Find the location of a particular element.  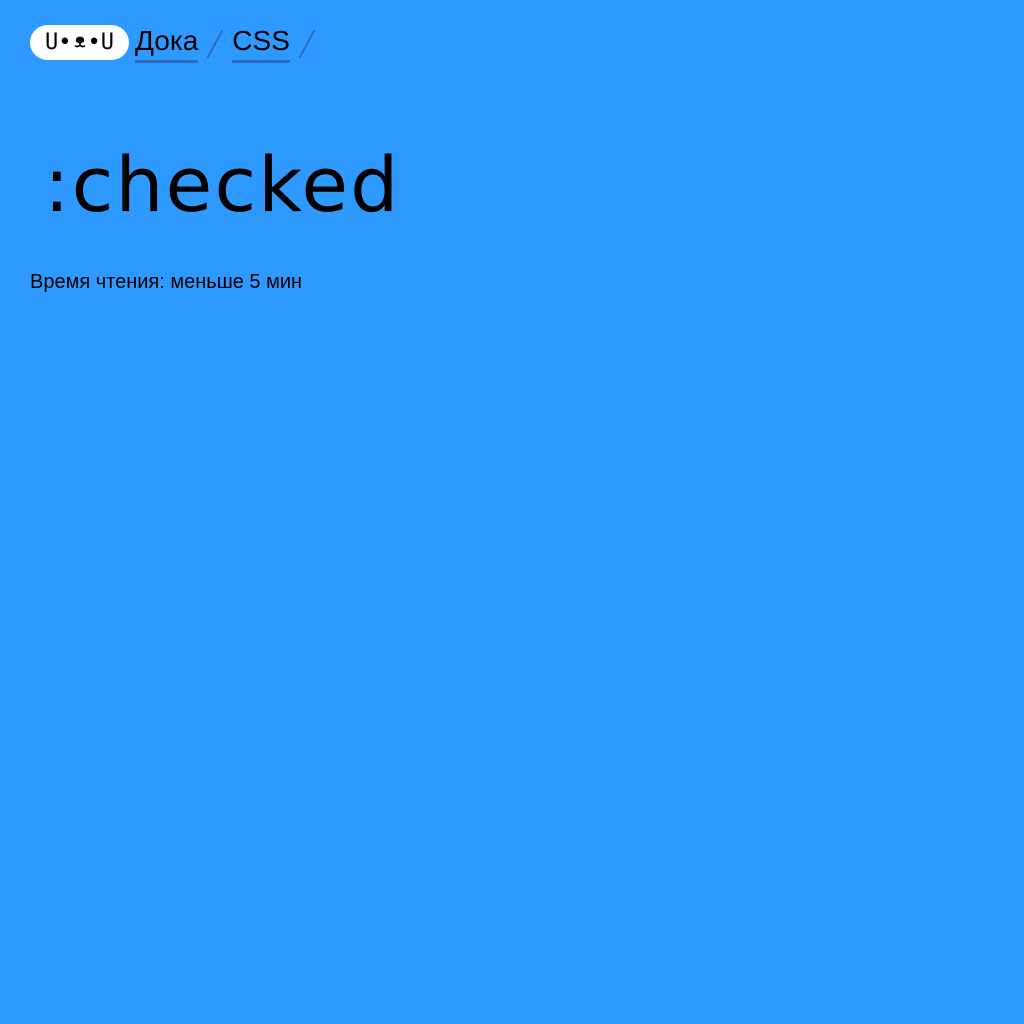

logo-left-text: U• is located at coordinates (58, 42).